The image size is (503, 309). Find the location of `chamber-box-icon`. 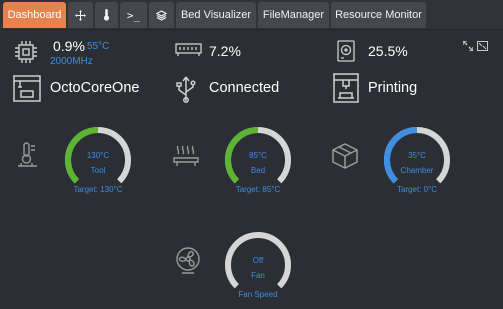

chamber-box-icon is located at coordinates (345, 158).